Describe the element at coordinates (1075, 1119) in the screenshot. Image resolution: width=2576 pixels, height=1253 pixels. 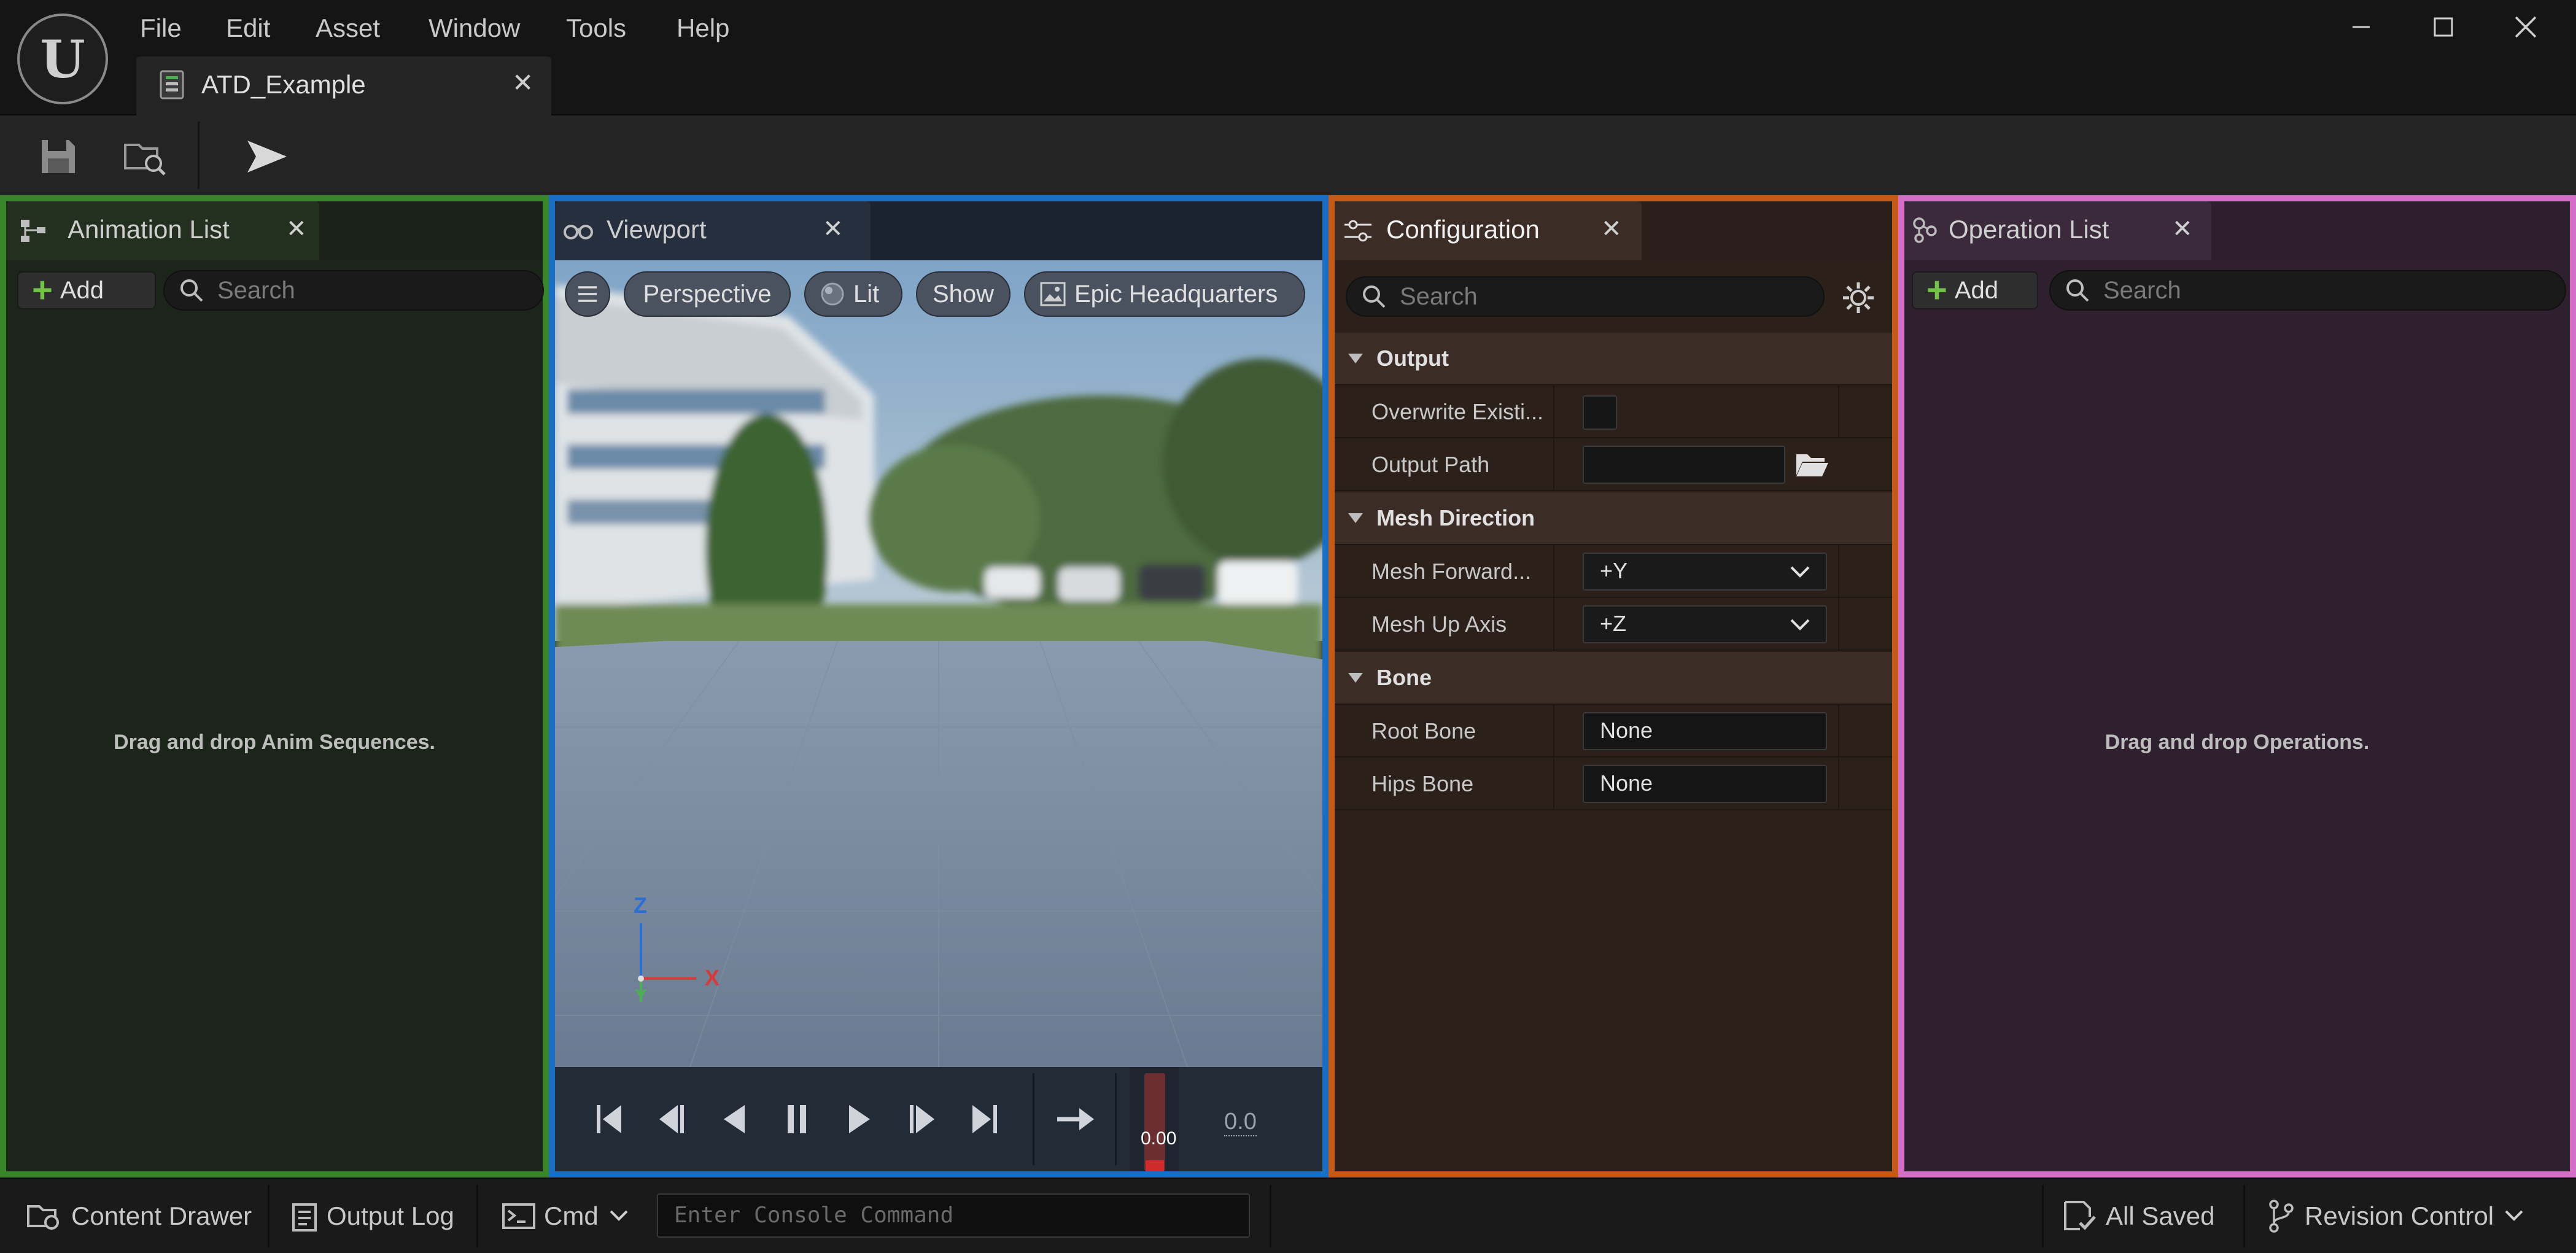
I see `loop-arrow-icon` at that location.